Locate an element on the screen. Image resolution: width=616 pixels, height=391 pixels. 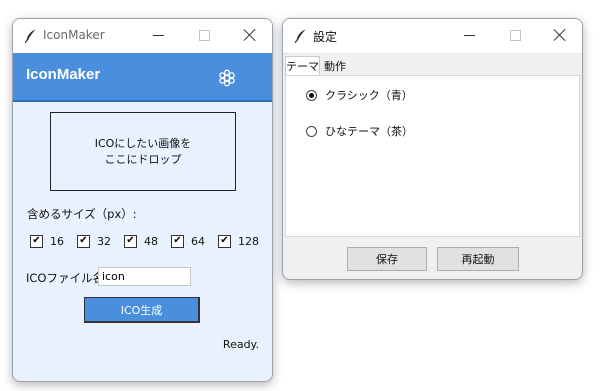
theme-option-hina: ひなテーマ（茶） is located at coordinates (359, 131).